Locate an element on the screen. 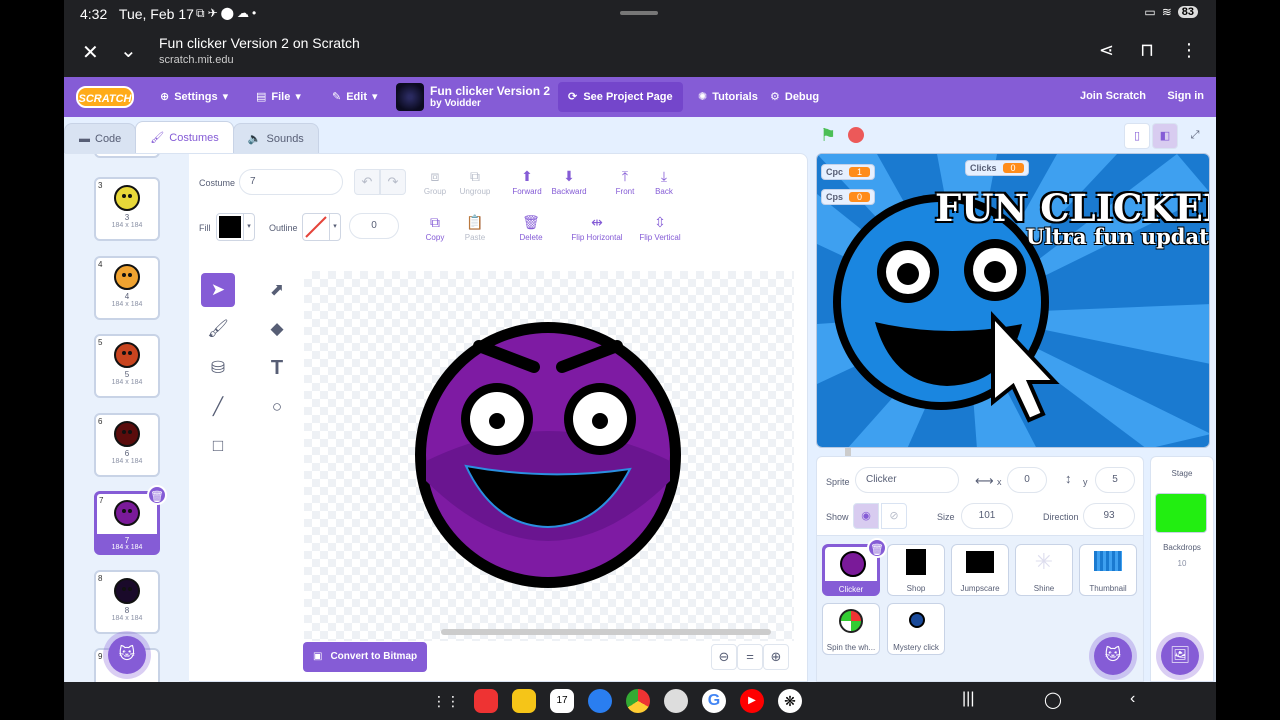  brush-tool: 🖌 is located at coordinates (218, 329).